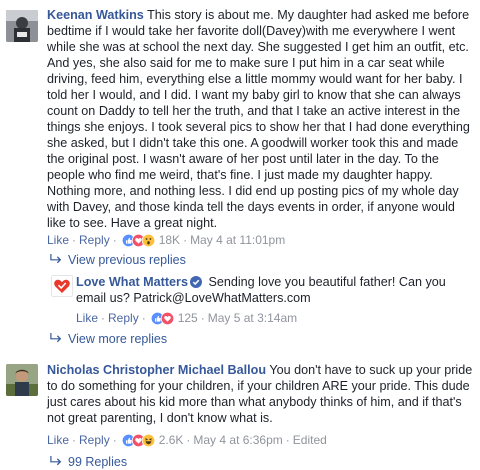 The width and height of the screenshot is (480, 470). I want to click on edited-label: Edited, so click(310, 440).